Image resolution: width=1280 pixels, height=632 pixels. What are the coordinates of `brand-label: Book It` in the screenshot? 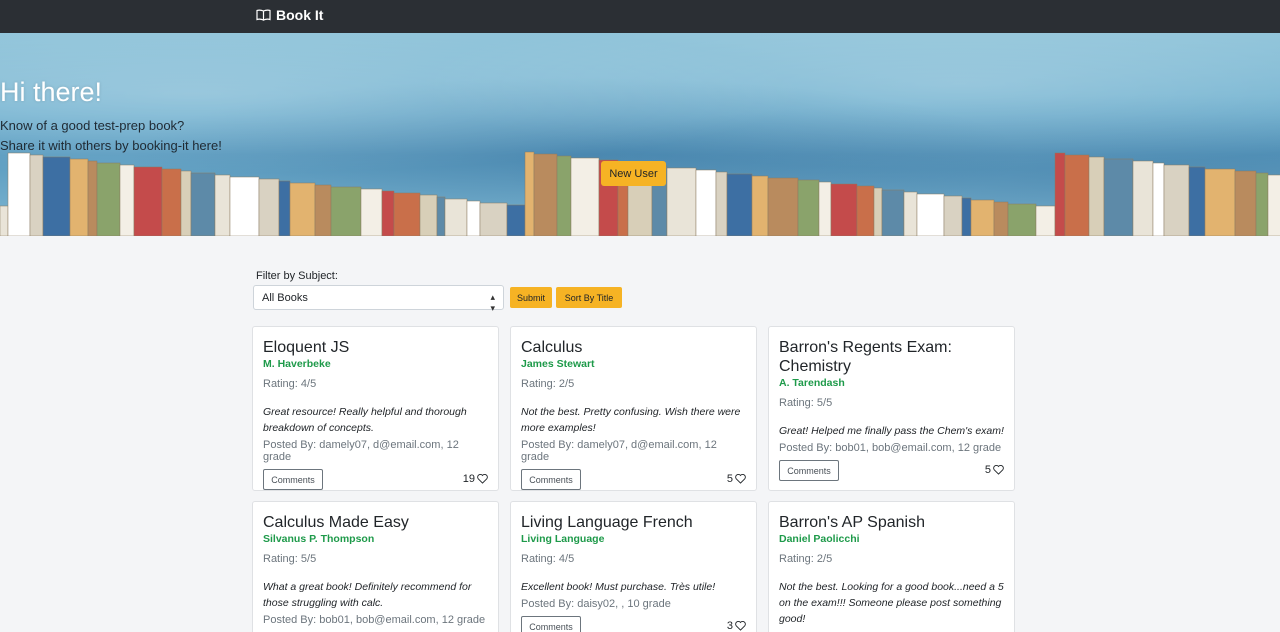 It's located at (300, 15).